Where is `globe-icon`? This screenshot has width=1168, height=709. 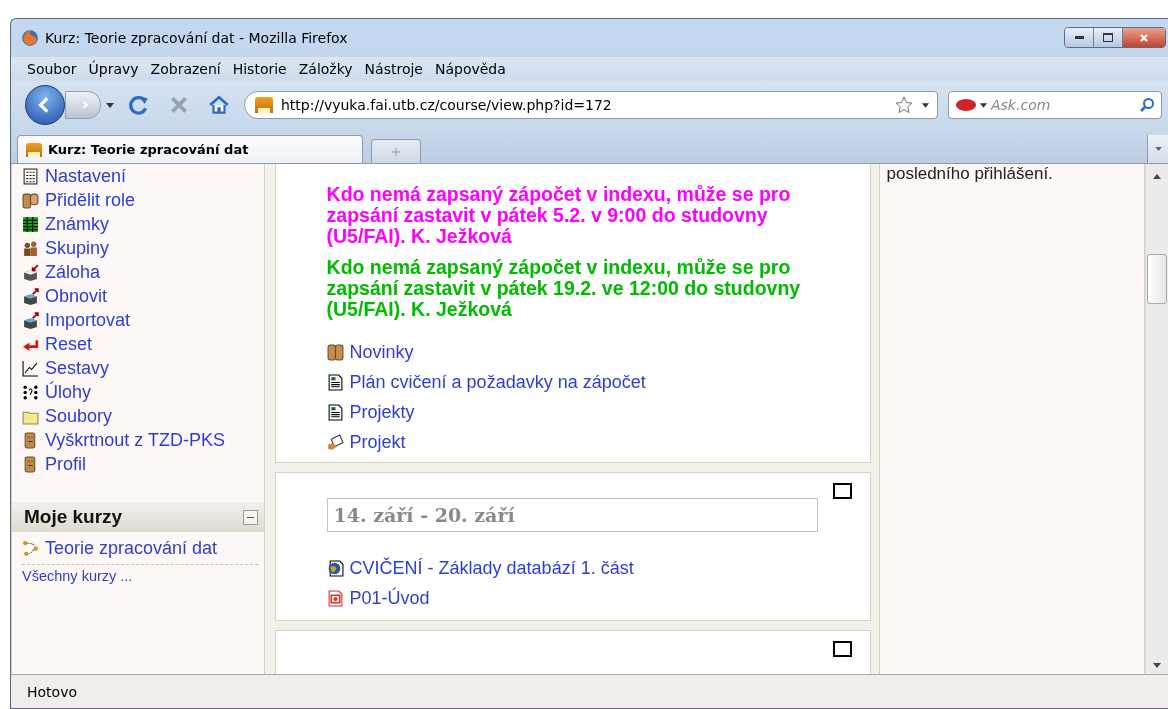 globe-icon is located at coordinates (30, 38).